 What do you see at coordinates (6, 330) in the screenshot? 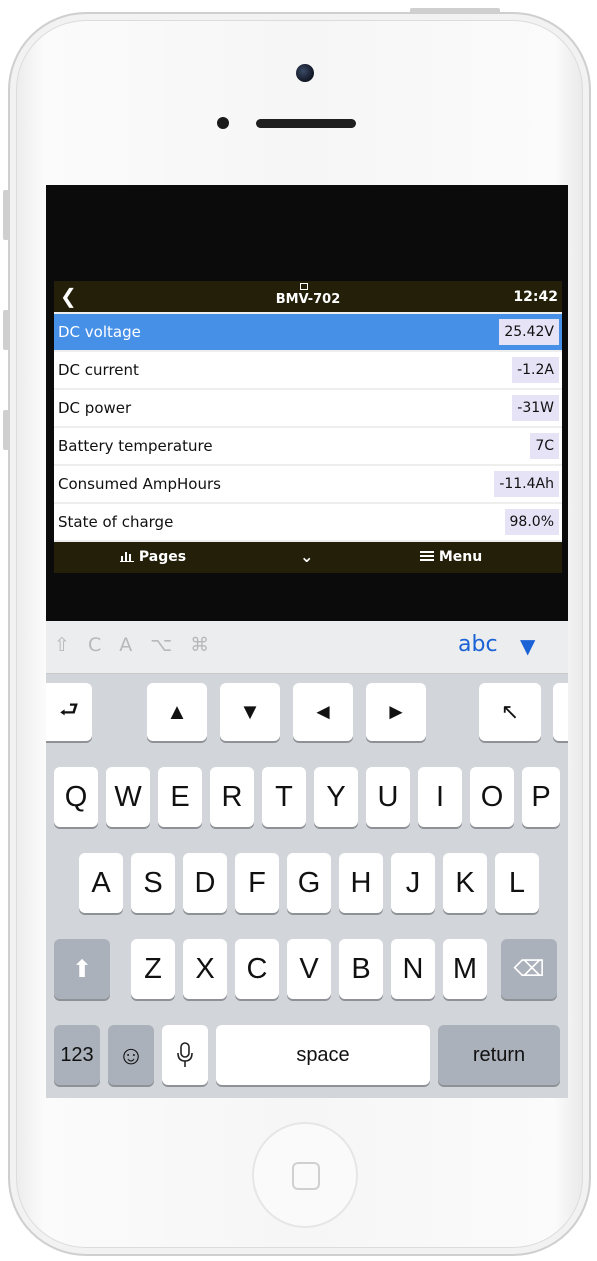
I see `volume-up-button` at bounding box center [6, 330].